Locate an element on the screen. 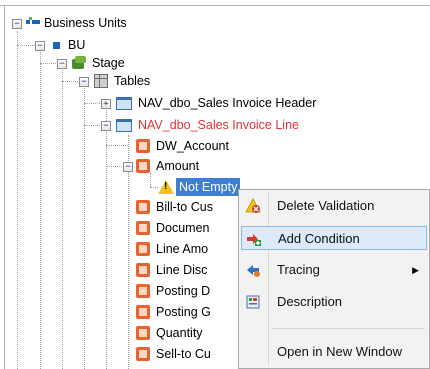 The width and height of the screenshot is (430, 369). add-condition-icon is located at coordinates (254, 240).